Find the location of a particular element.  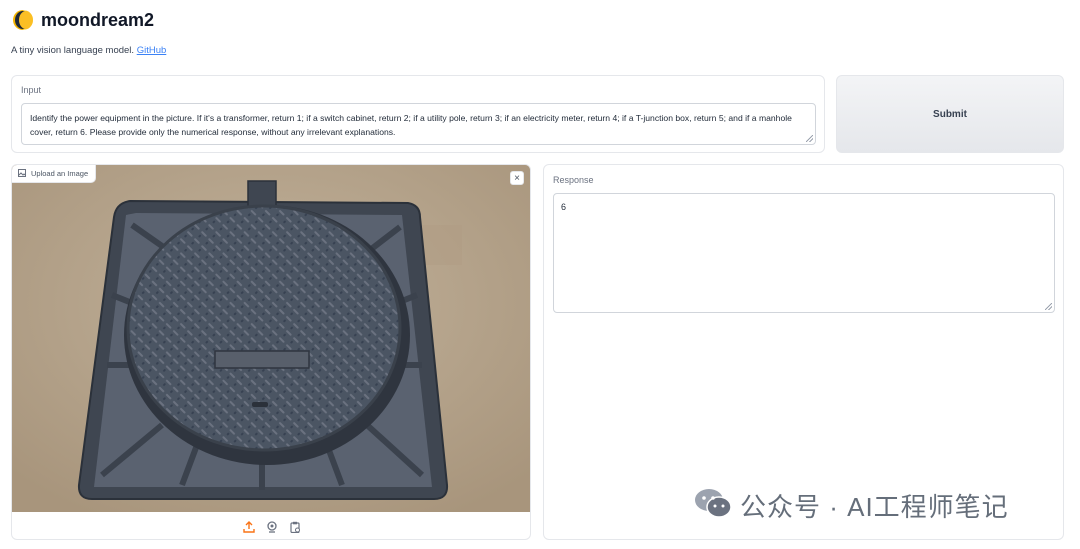

app-subtitle: A tiny vision language model. GitHub is located at coordinates (88, 50).